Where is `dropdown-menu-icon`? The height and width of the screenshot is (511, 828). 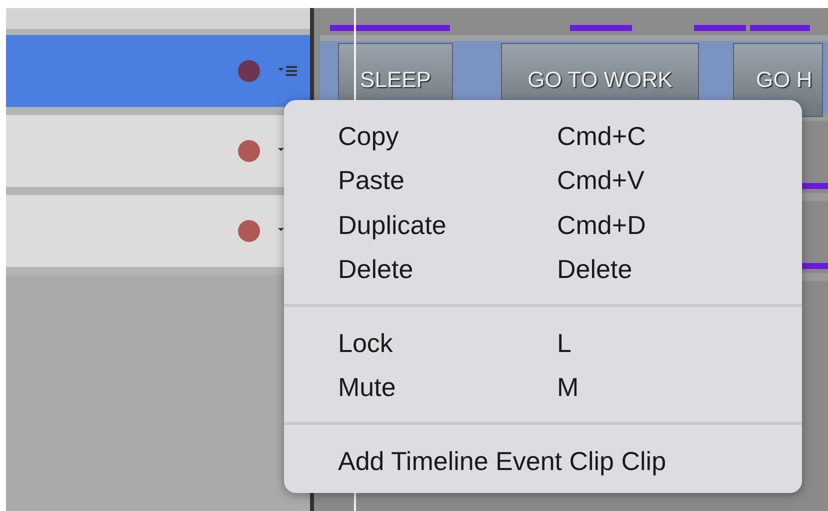
dropdown-menu-icon is located at coordinates (288, 71).